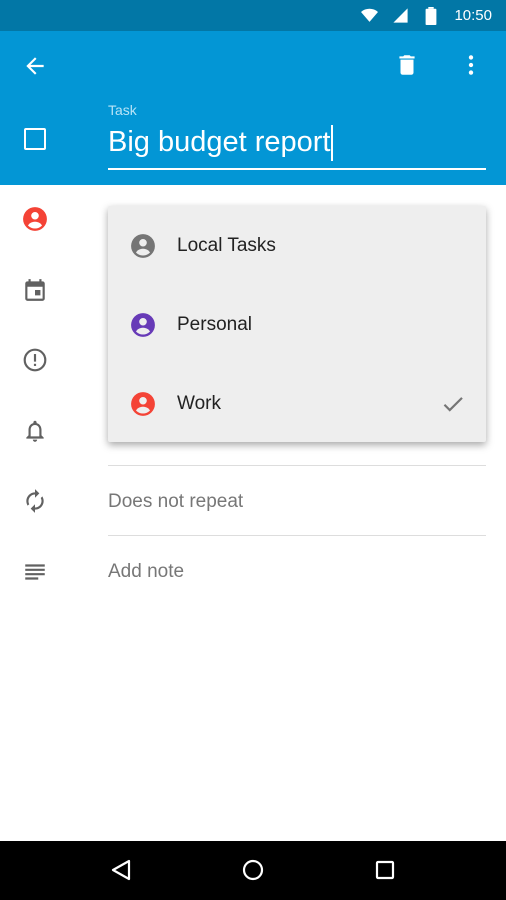 The image size is (506, 900). I want to click on priority-icon, so click(35, 360).